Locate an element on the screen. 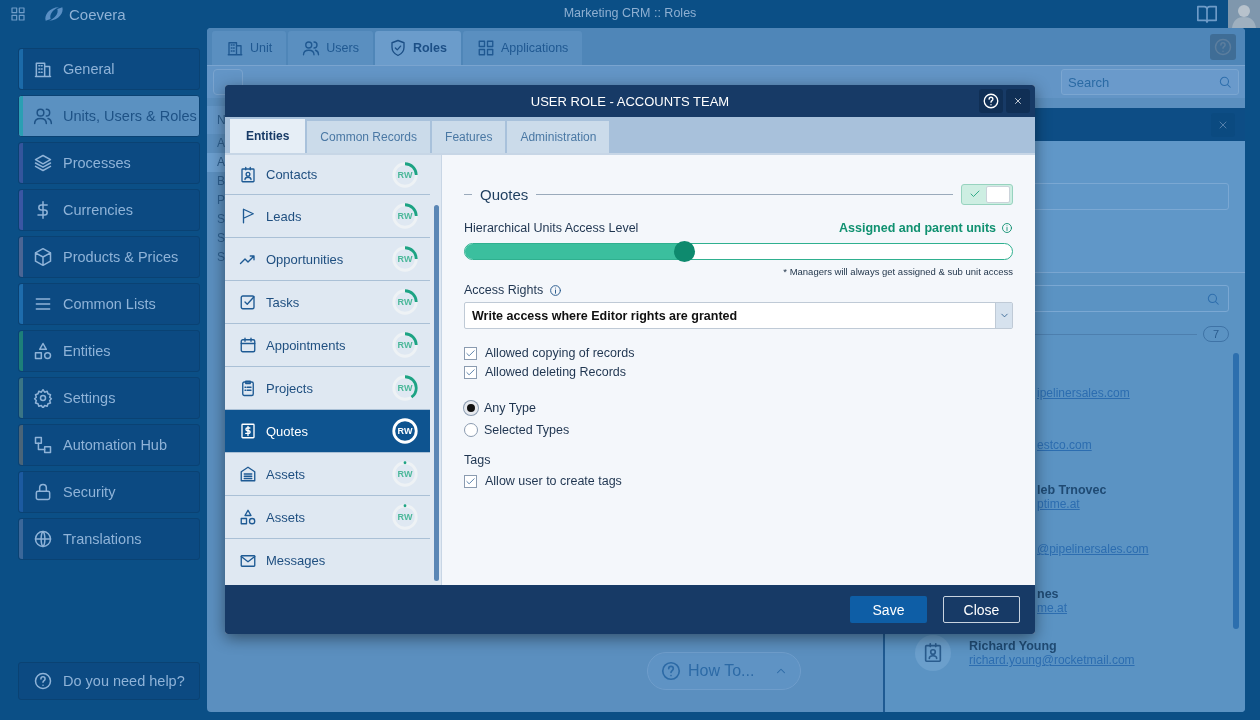  tab: Users is located at coordinates (330, 48).